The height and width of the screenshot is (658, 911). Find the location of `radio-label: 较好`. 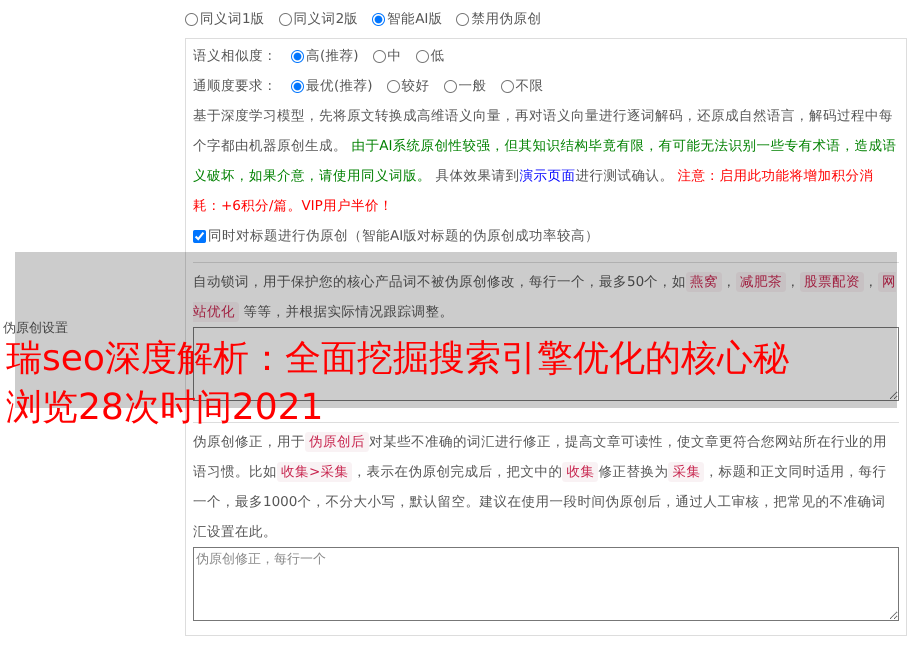

radio-label: 较好 is located at coordinates (416, 86).